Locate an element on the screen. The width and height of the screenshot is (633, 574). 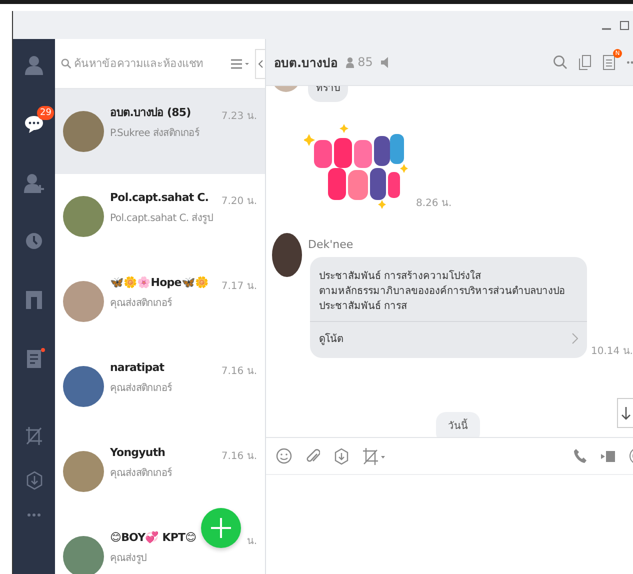
message-time: 10.14 น. is located at coordinates (612, 351).